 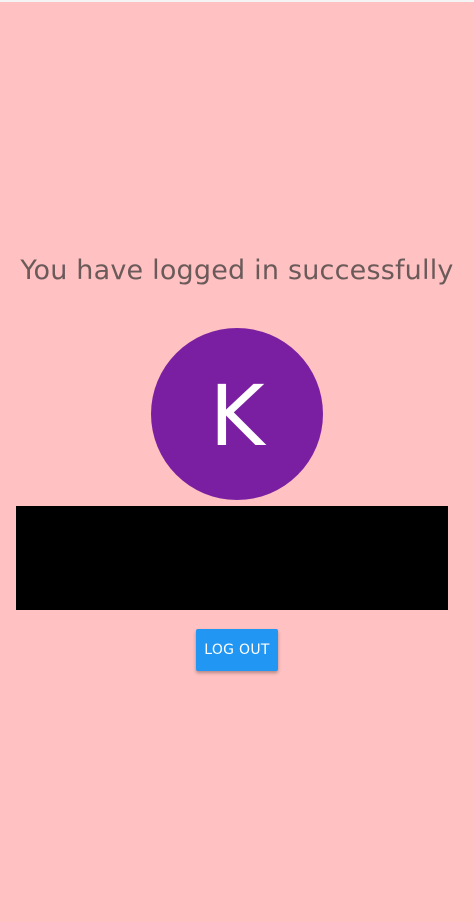 What do you see at coordinates (237, 650) in the screenshot?
I see `logout-button: LOG OUT` at bounding box center [237, 650].